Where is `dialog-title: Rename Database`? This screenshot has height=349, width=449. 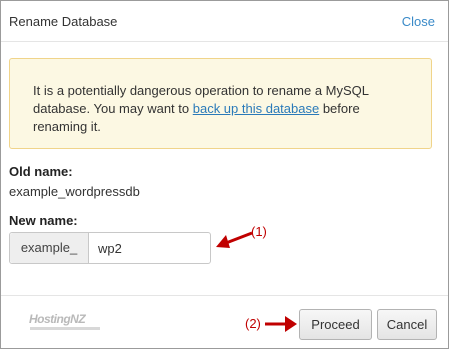 dialog-title: Rename Database is located at coordinates (63, 21).